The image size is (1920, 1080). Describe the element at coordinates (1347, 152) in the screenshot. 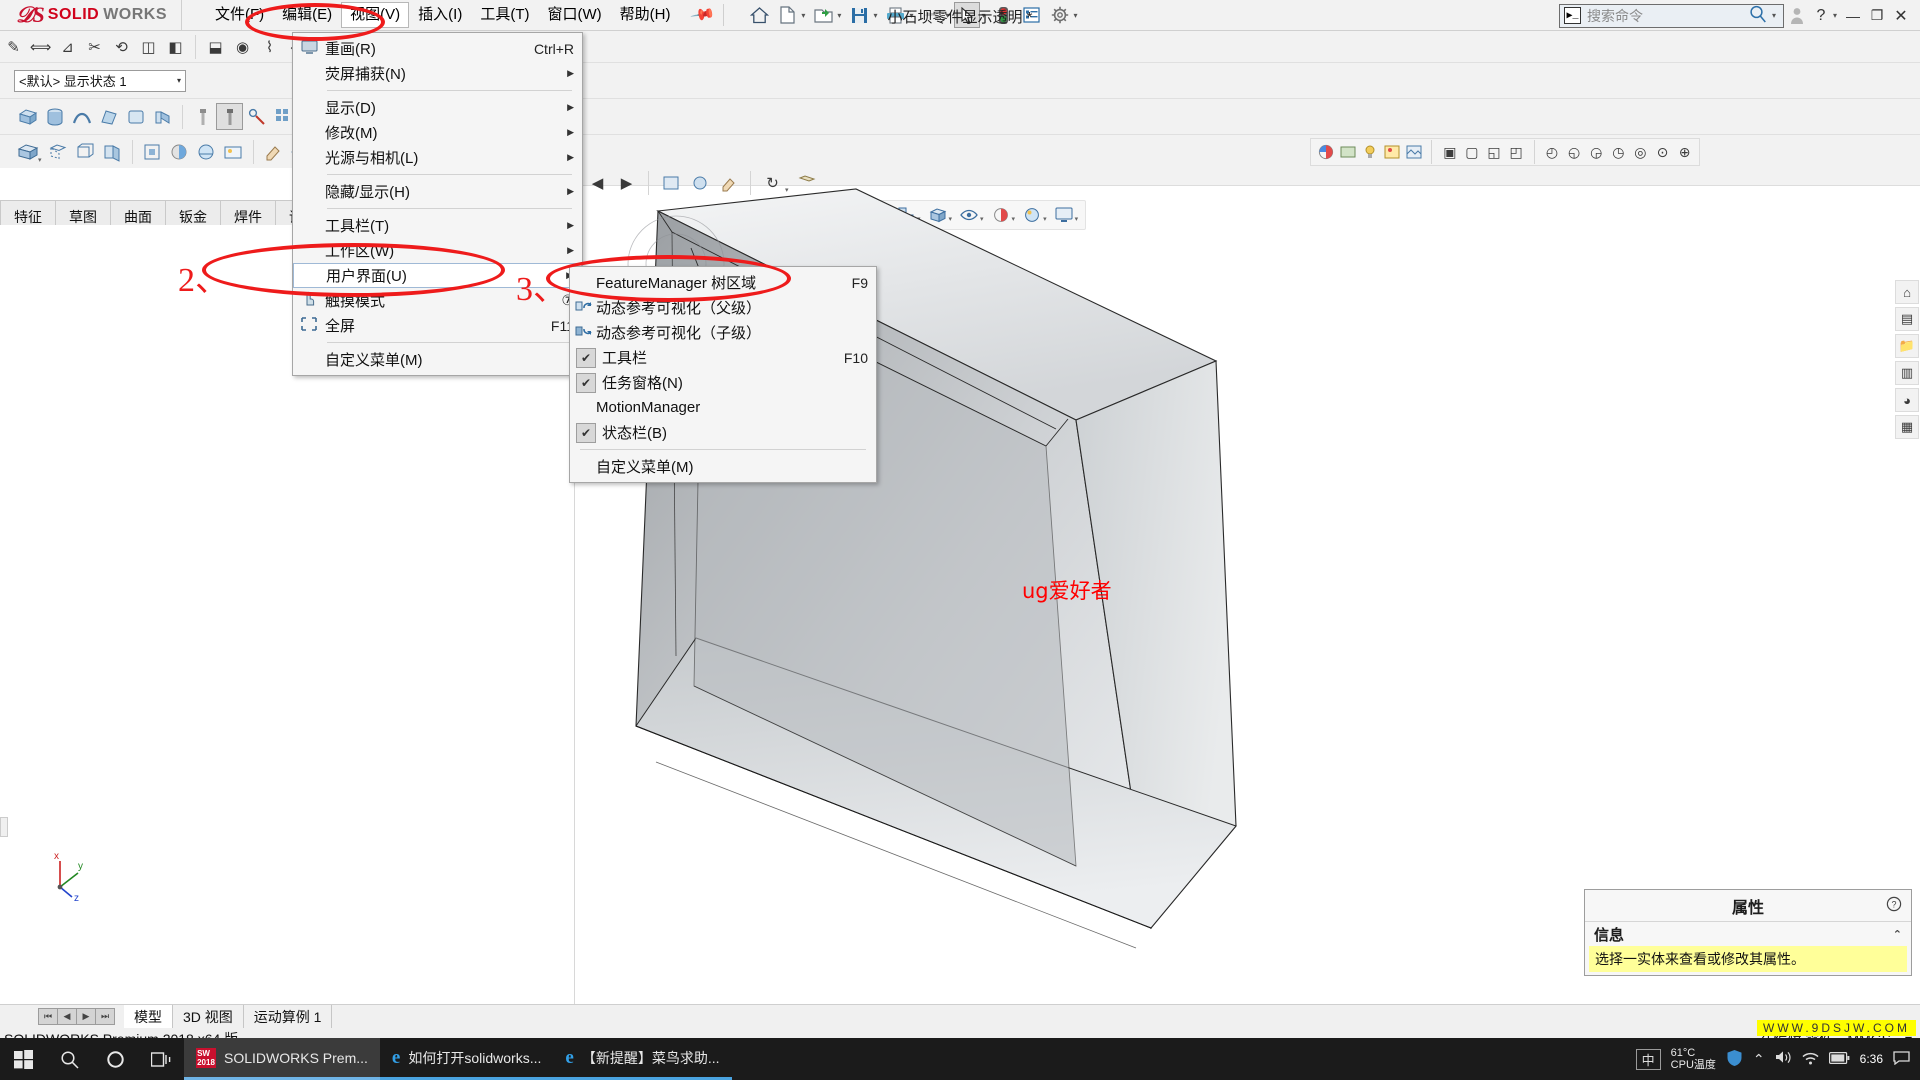

I see `edit-material-icon` at that location.